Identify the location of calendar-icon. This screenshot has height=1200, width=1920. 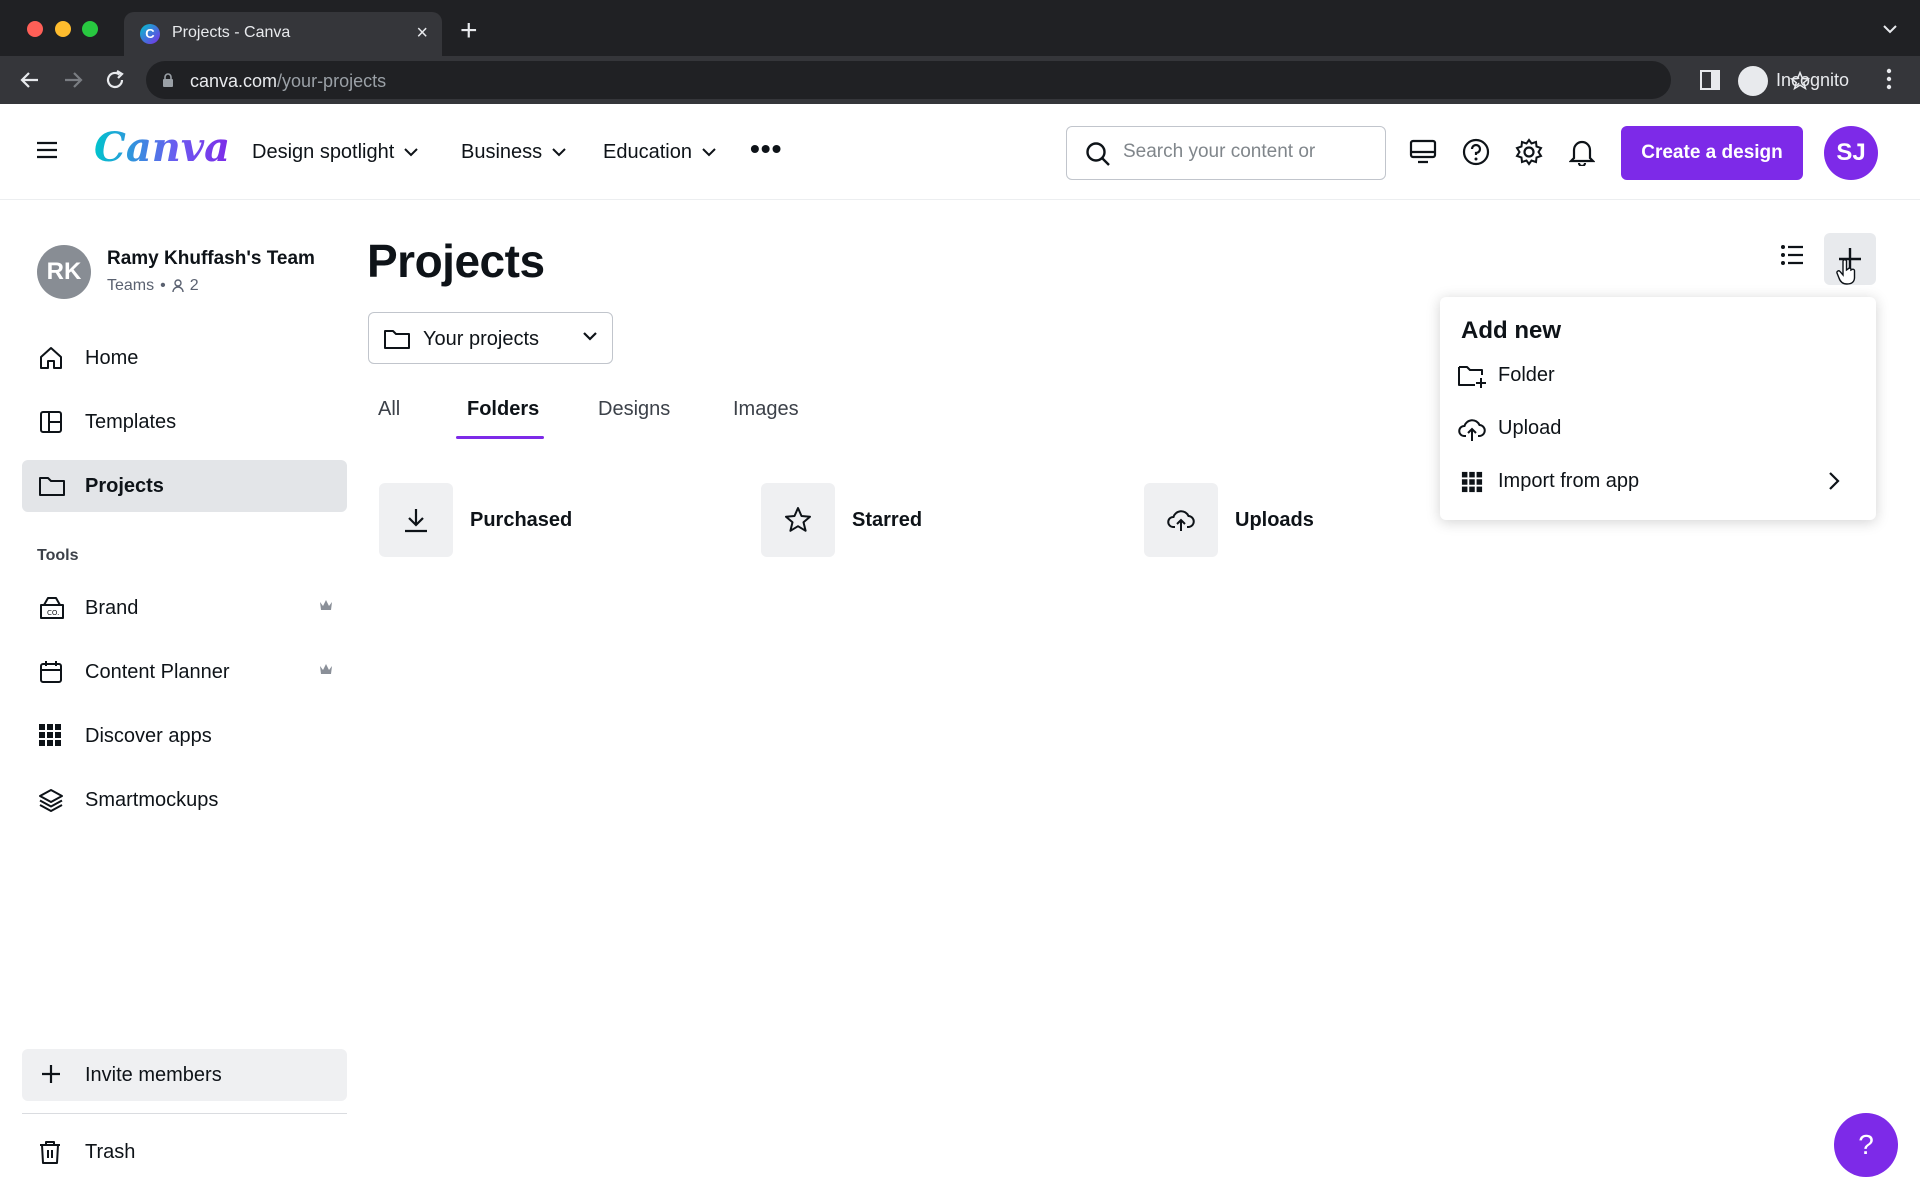
(51, 672).